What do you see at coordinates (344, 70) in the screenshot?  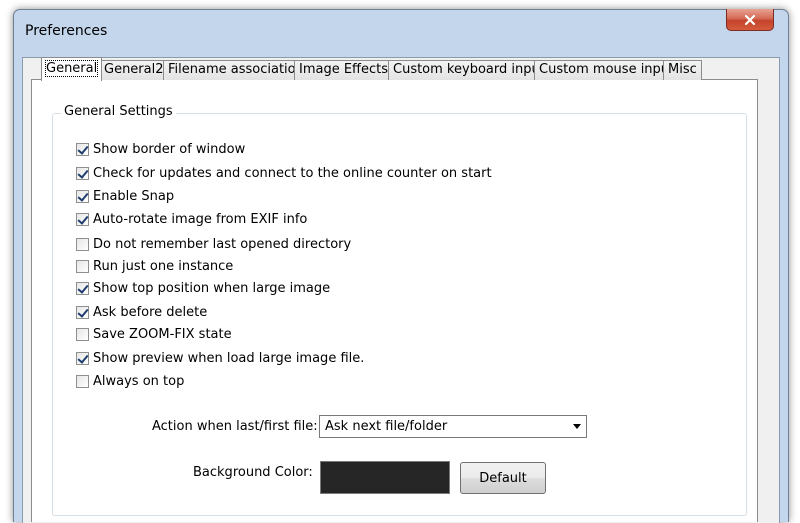 I see `tab-image-effects: Image Effects` at bounding box center [344, 70].